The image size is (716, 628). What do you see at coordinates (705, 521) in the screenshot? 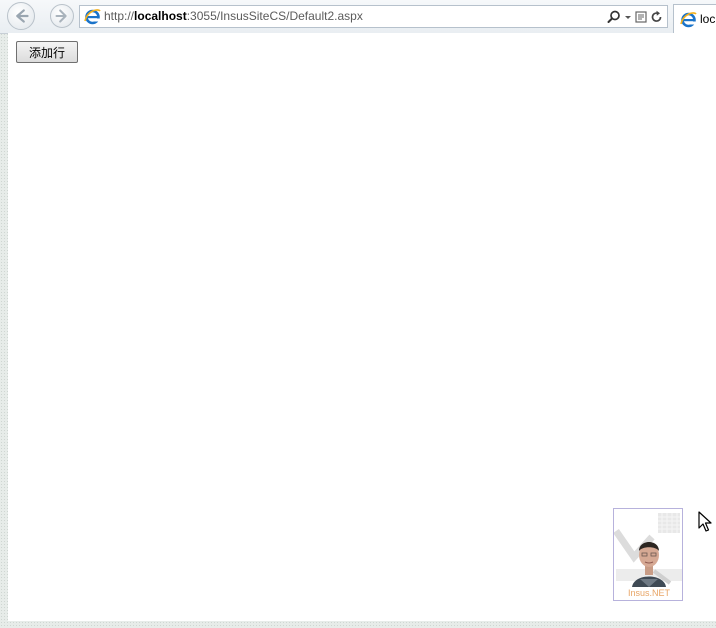
I see `cursor-icon` at bounding box center [705, 521].